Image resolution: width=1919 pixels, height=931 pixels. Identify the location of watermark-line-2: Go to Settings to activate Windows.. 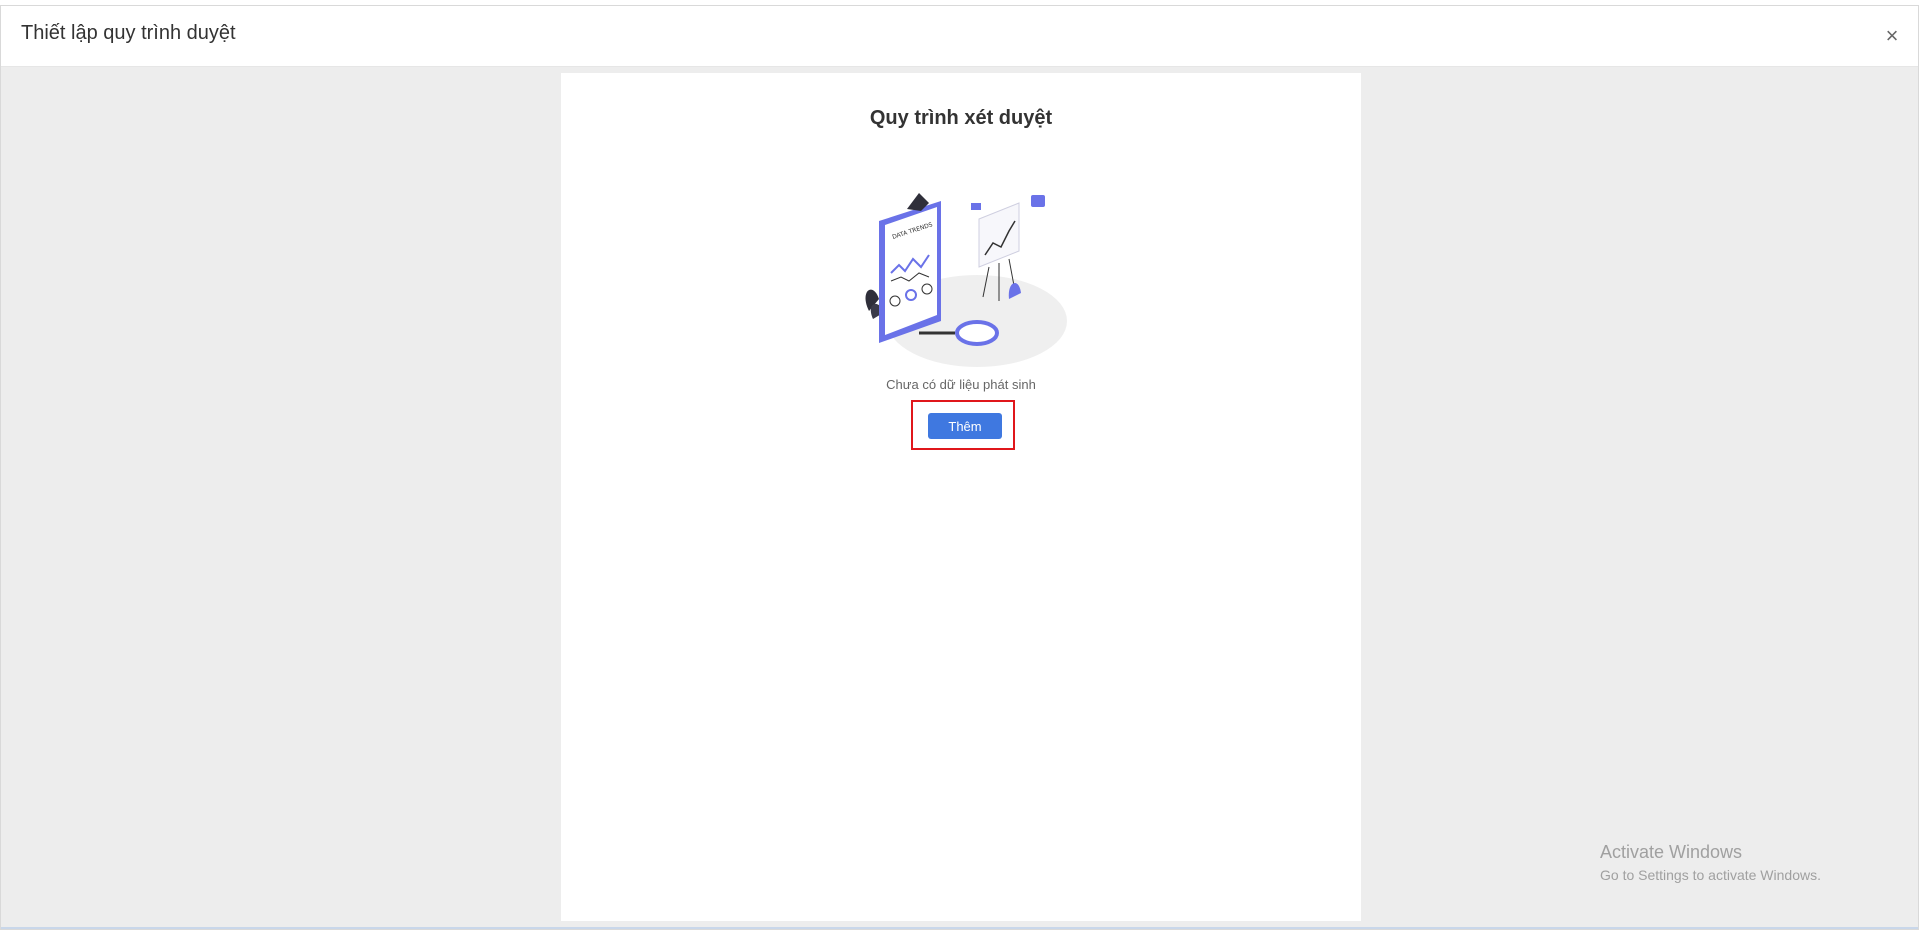
(1710, 875).